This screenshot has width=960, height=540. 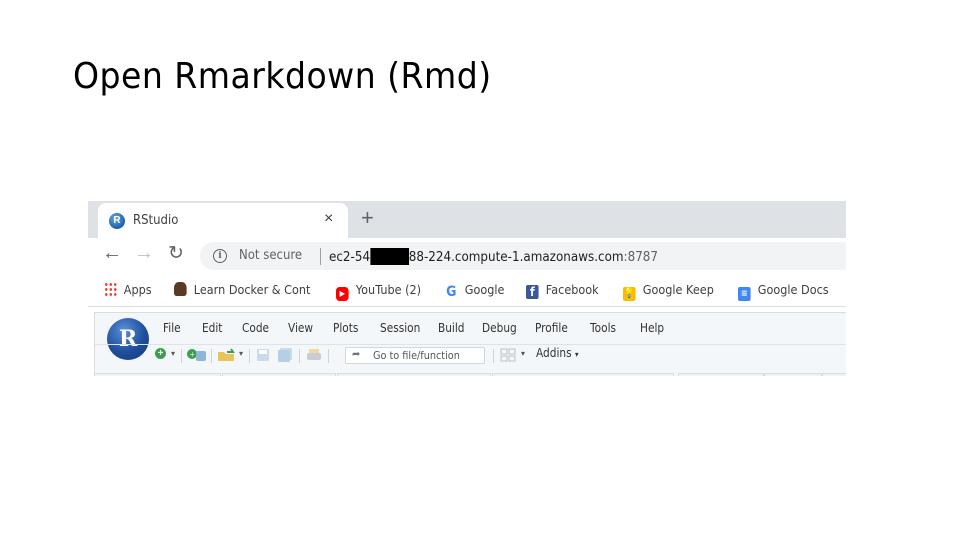 I want to click on addins-label: Addins, so click(x=554, y=353).